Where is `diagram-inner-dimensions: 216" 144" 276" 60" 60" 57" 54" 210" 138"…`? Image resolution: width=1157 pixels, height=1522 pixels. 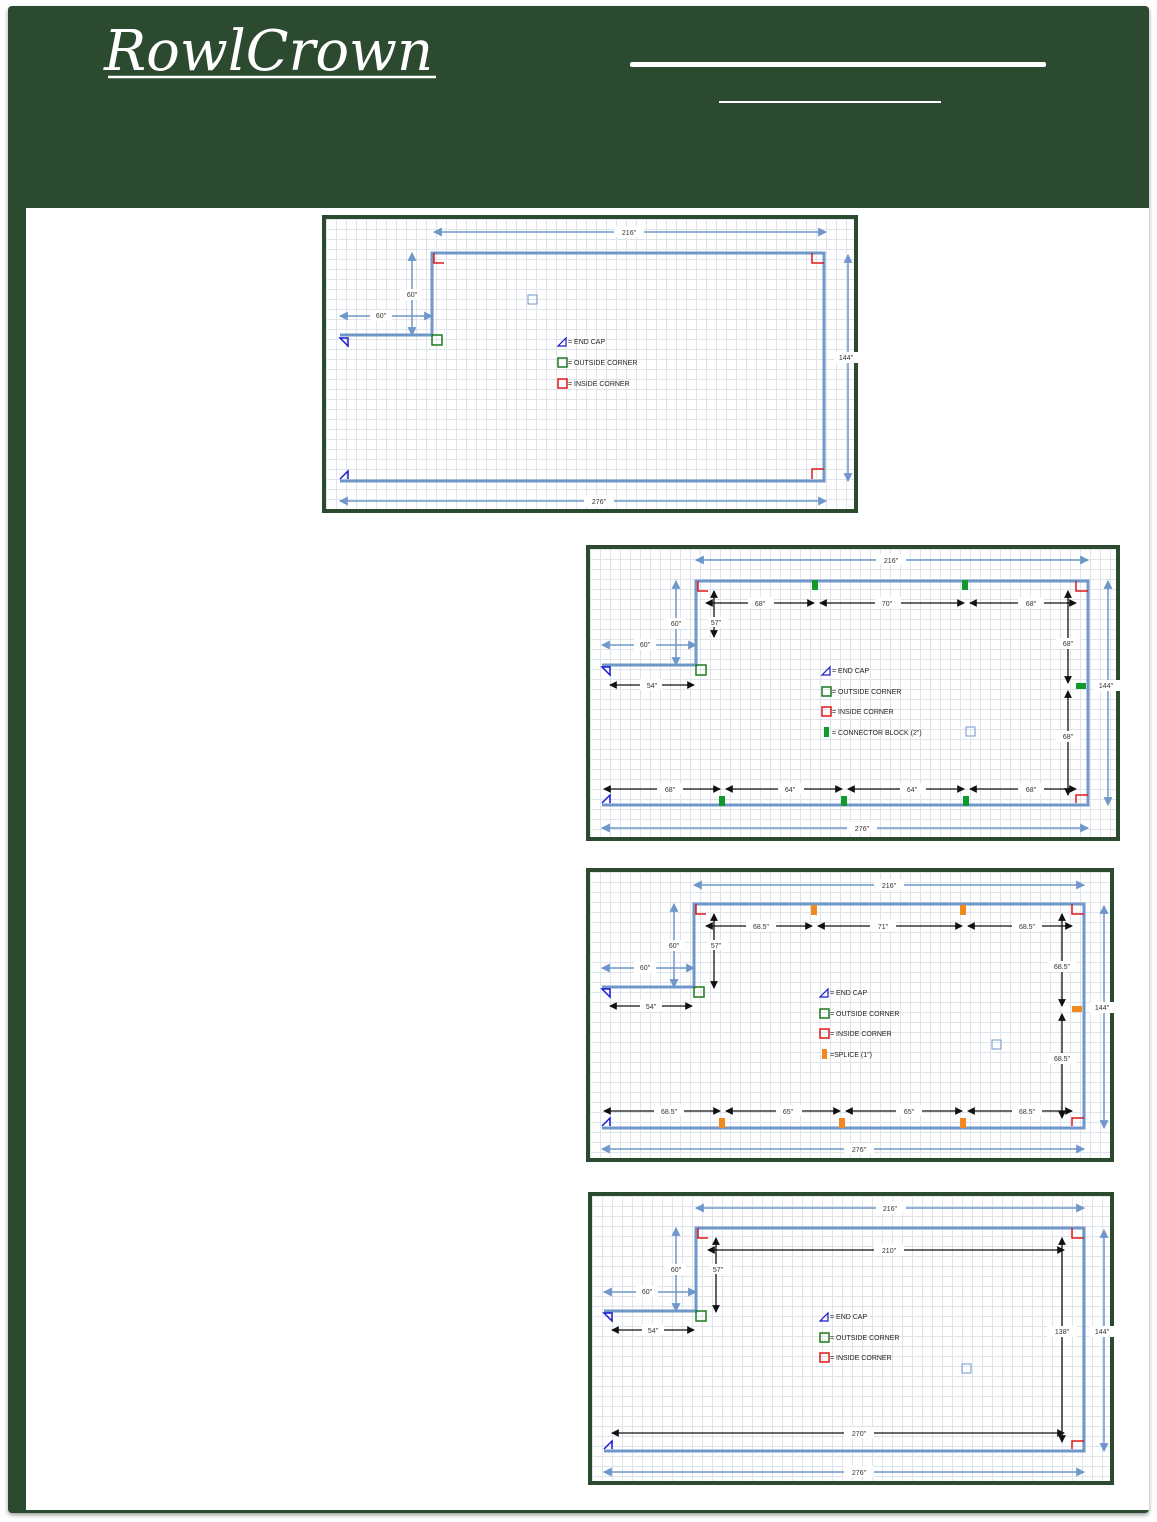 diagram-inner-dimensions: 216" 144" 276" 60" 60" 57" 54" 210" 138"… is located at coordinates (852, 1338).